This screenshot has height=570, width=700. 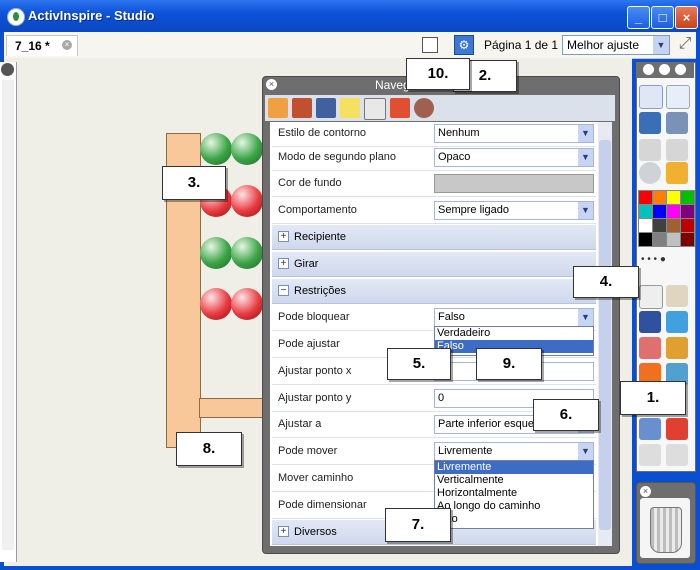 I want to click on toolbox-menu-icon, so click(x=648, y=69).